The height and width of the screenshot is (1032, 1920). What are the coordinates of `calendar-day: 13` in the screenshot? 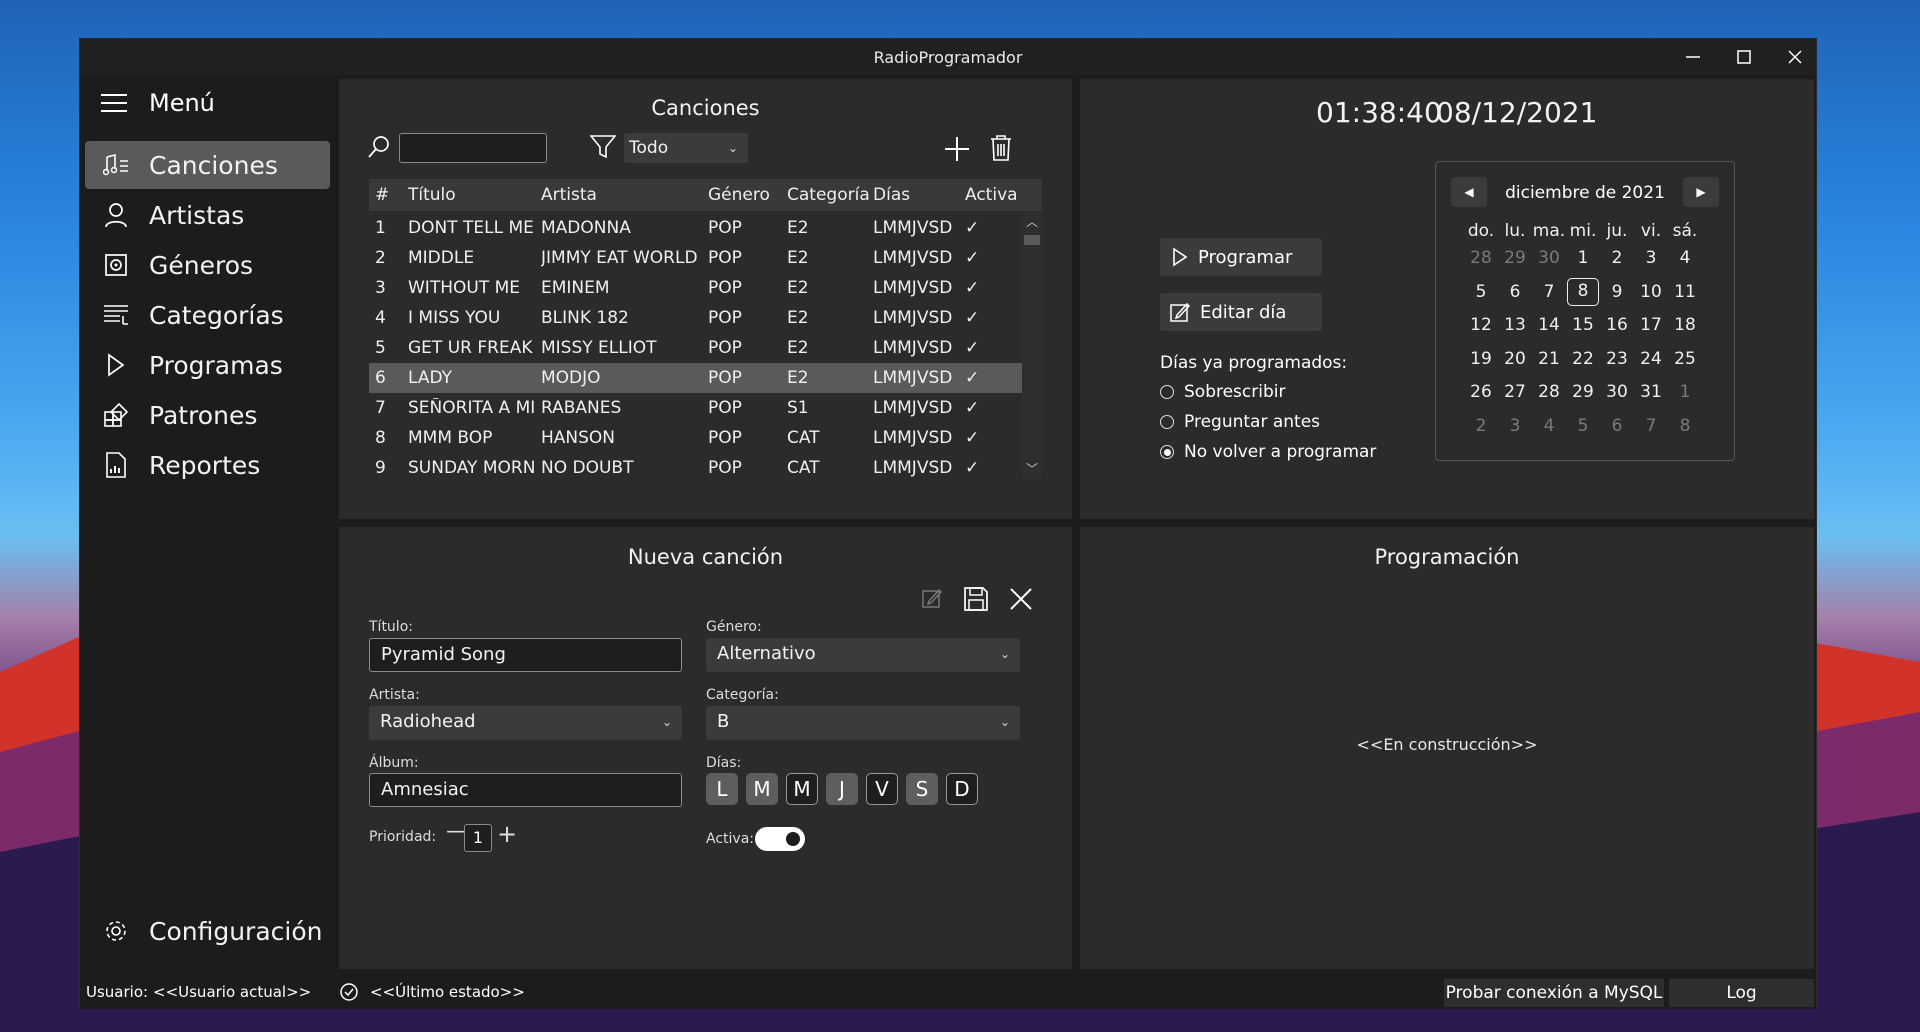 It's located at (1515, 325).